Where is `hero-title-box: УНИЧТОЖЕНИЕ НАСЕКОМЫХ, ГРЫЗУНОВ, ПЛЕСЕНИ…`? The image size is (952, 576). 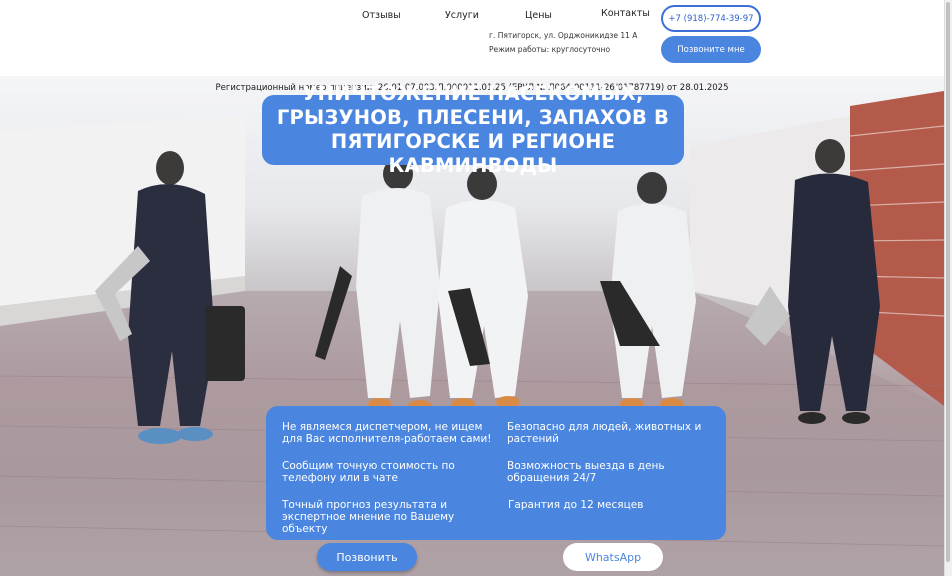 hero-title-box: УНИЧТОЖЕНИЕ НАСЕКОМЫХ, ГРЫЗУНОВ, ПЛЕСЕНИ… is located at coordinates (473, 129).